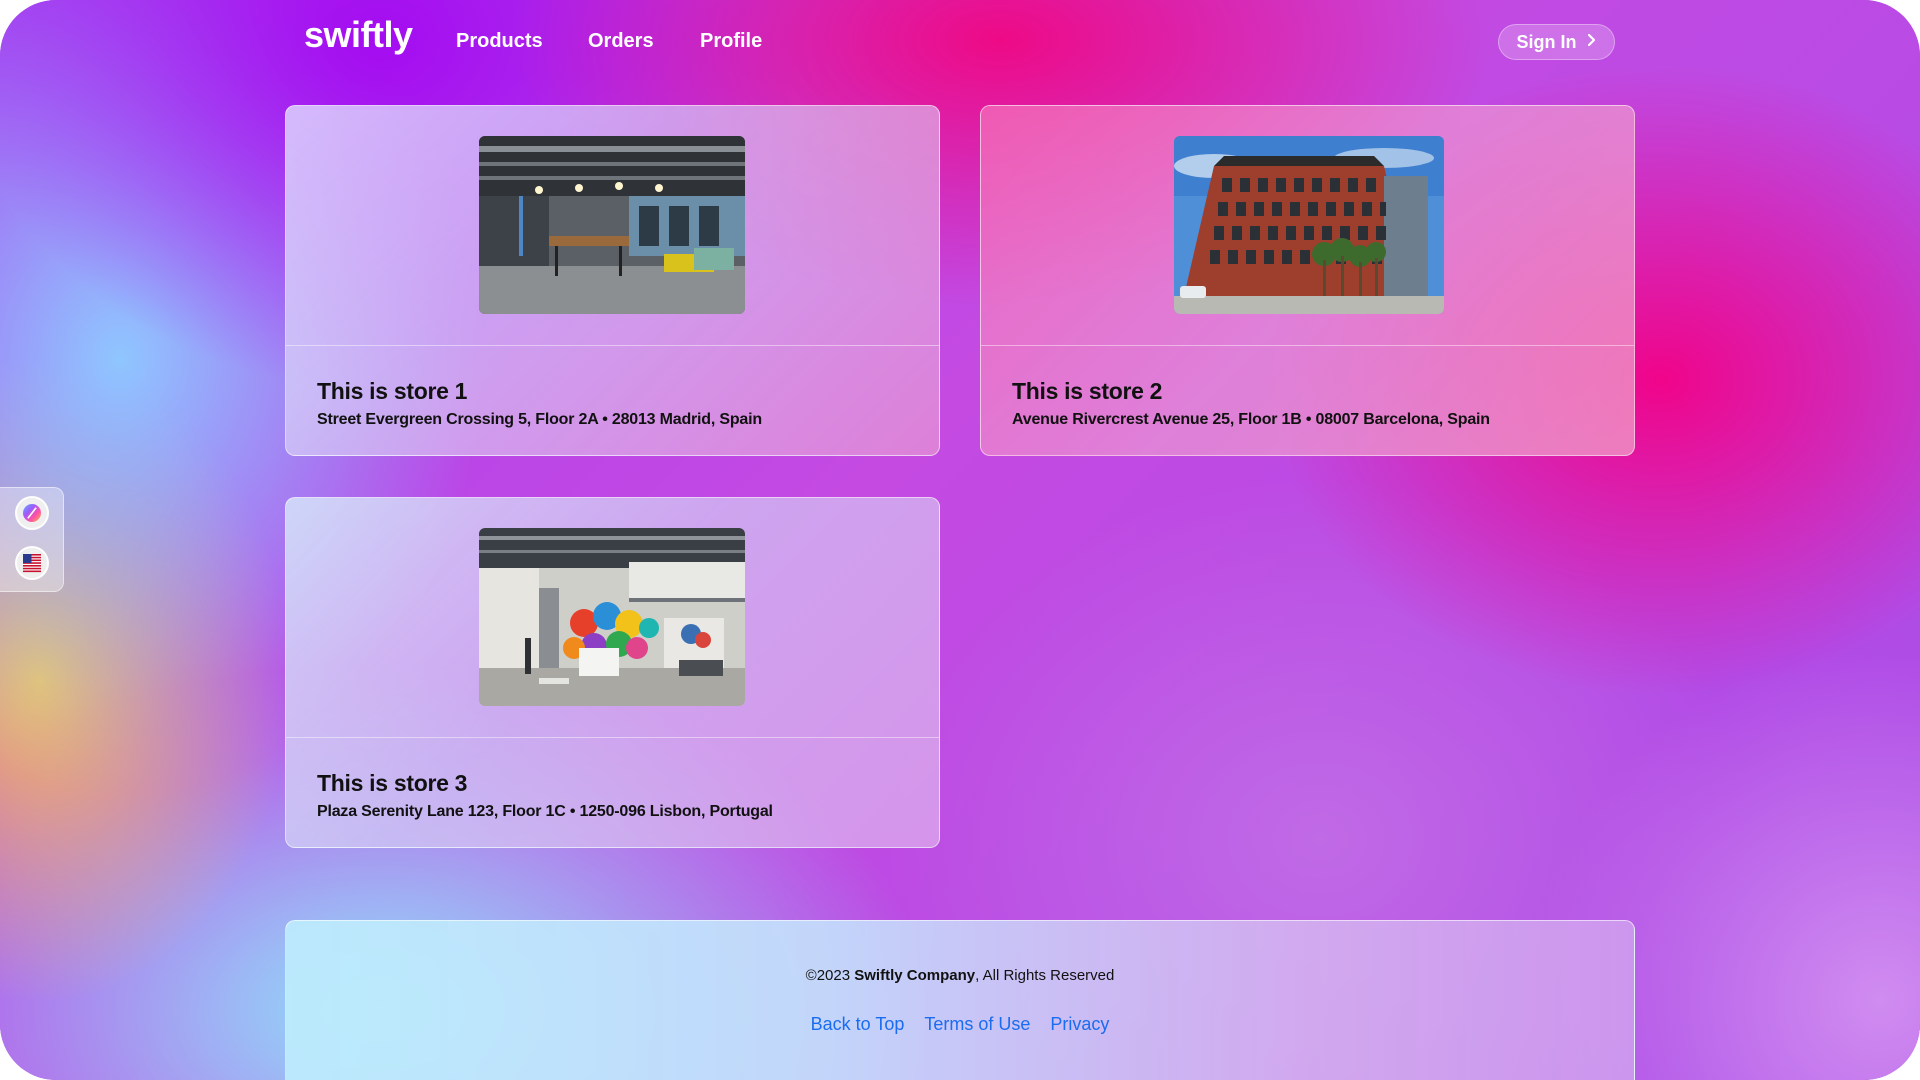  I want to click on store-title: This is store 1, so click(392, 391).